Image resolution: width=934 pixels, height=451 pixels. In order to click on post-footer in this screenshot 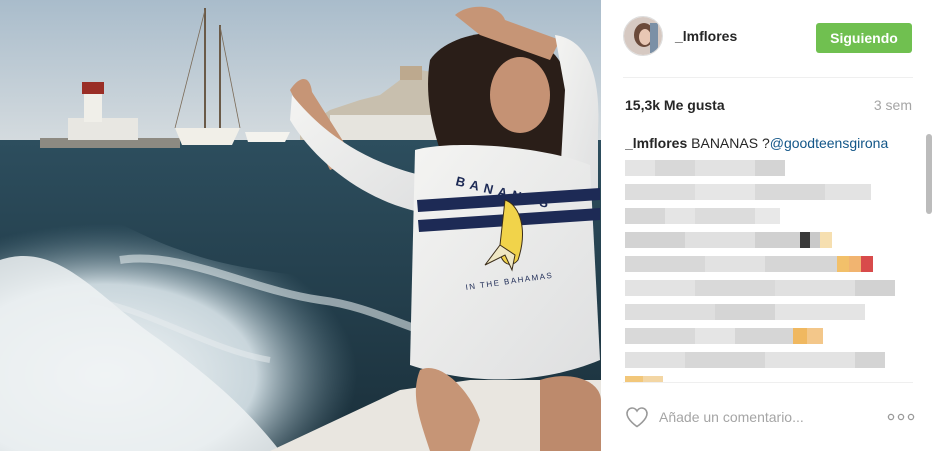, I will do `click(769, 416)`.